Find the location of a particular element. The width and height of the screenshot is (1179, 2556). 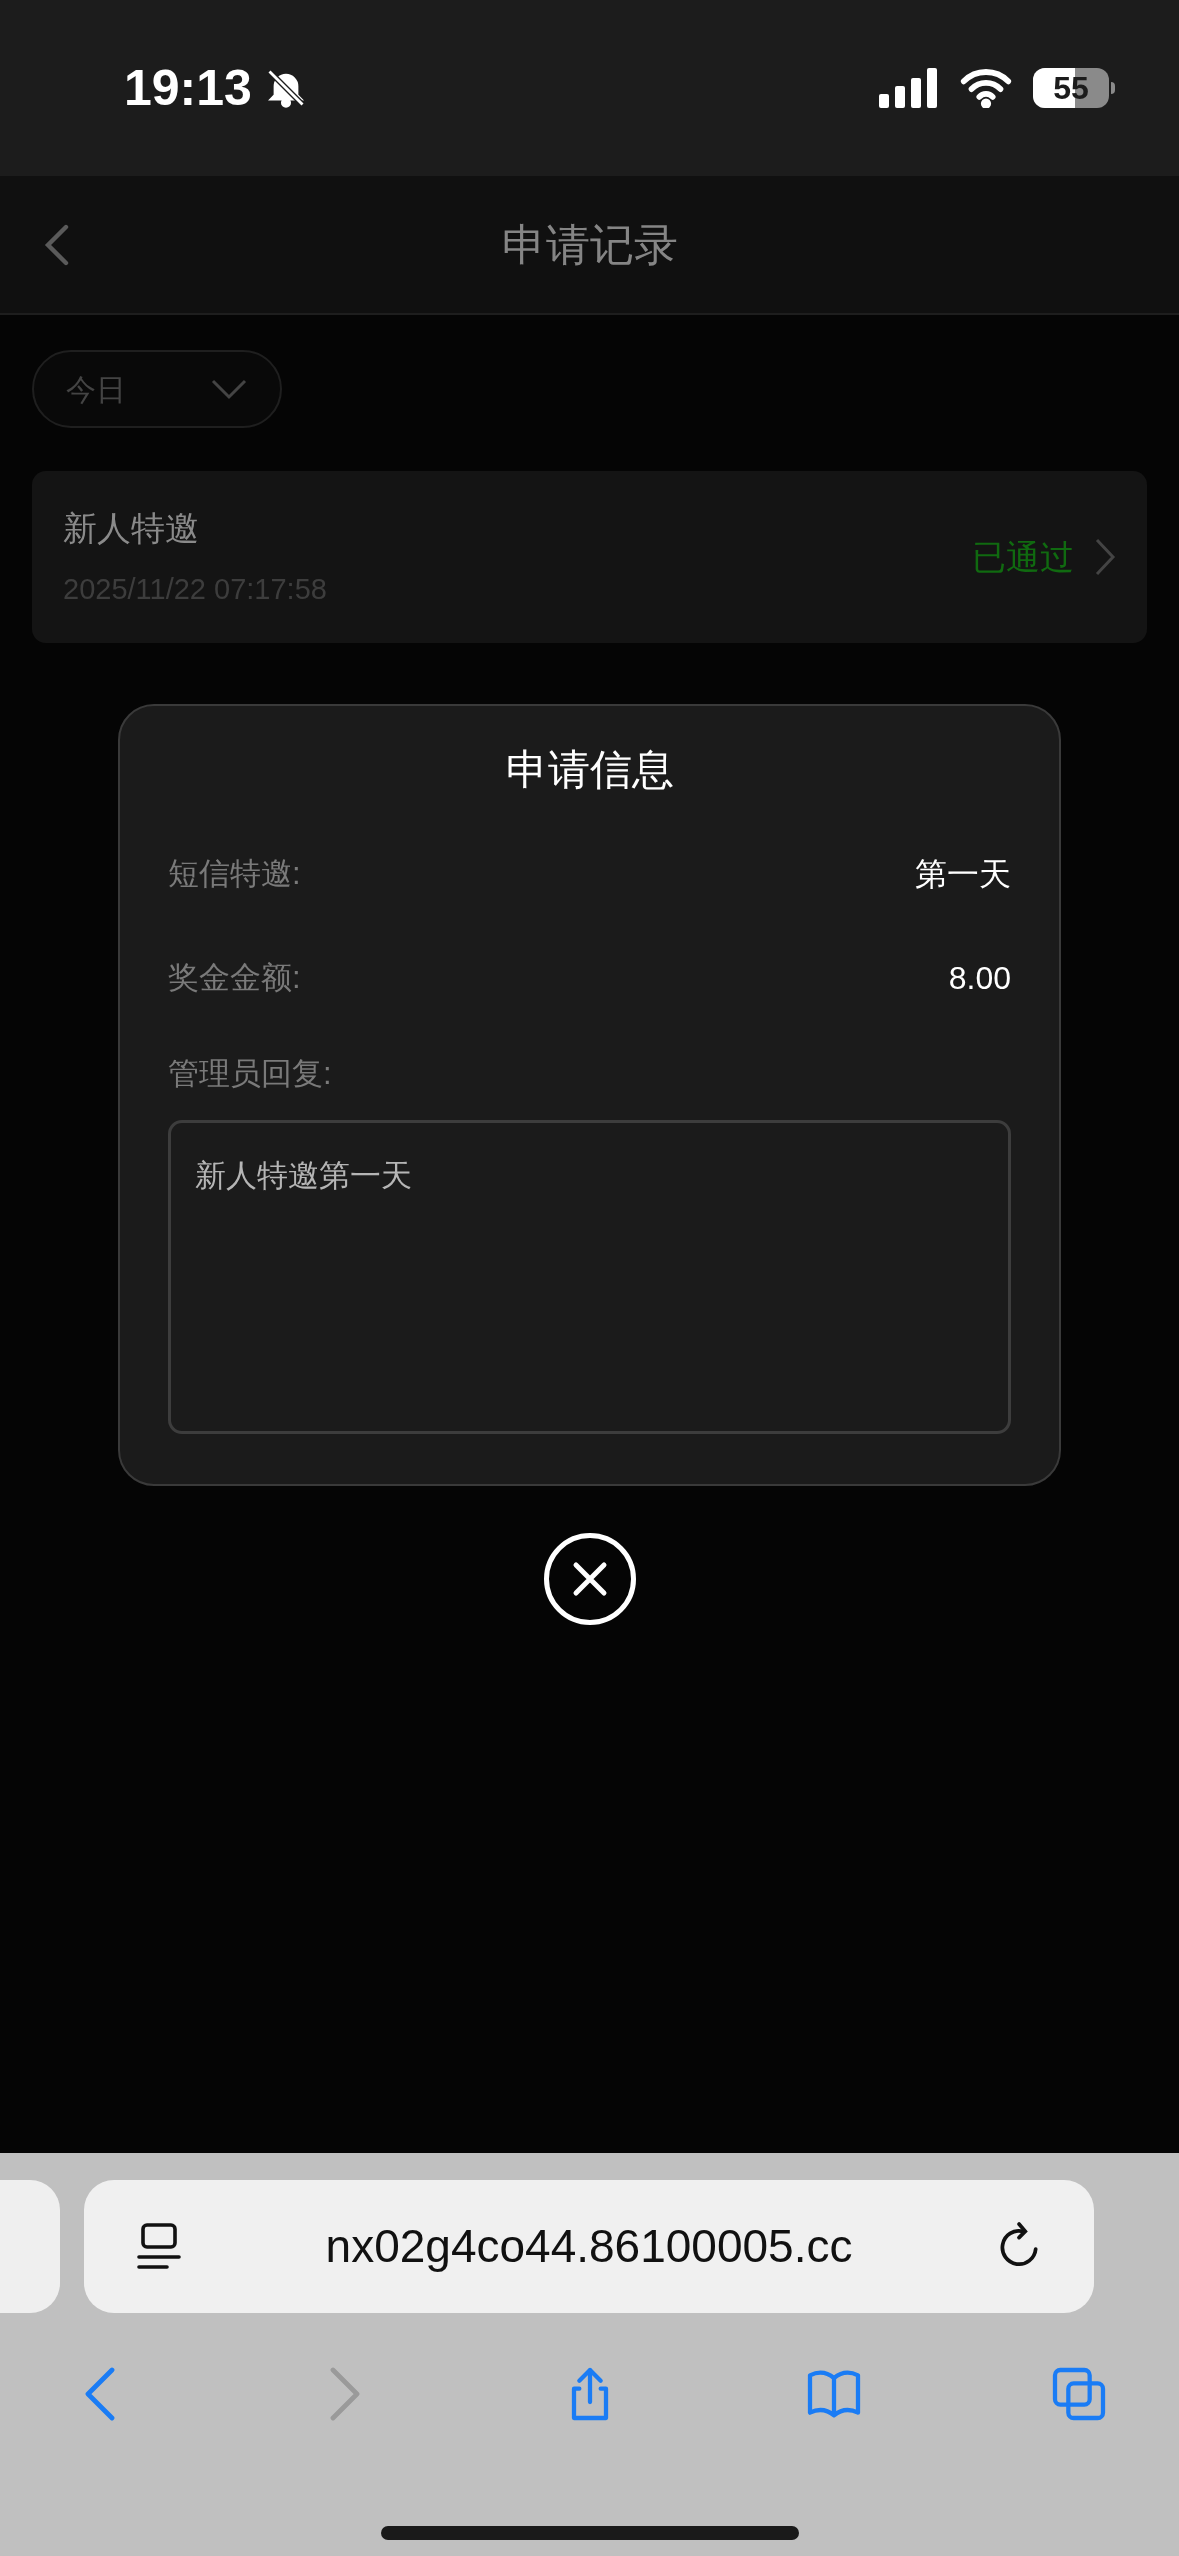

page-title: 申请记录 is located at coordinates (589, 244).